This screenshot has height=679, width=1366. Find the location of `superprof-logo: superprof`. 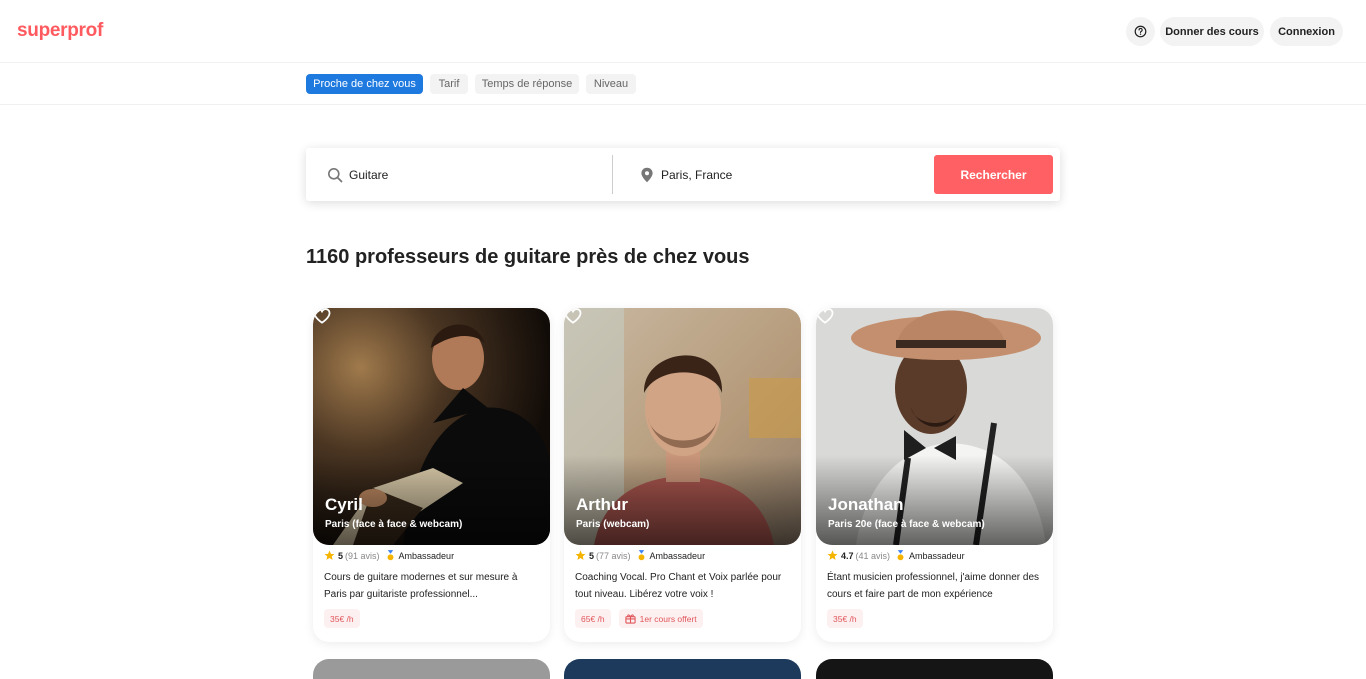

superprof-logo: superprof is located at coordinates (60, 31).